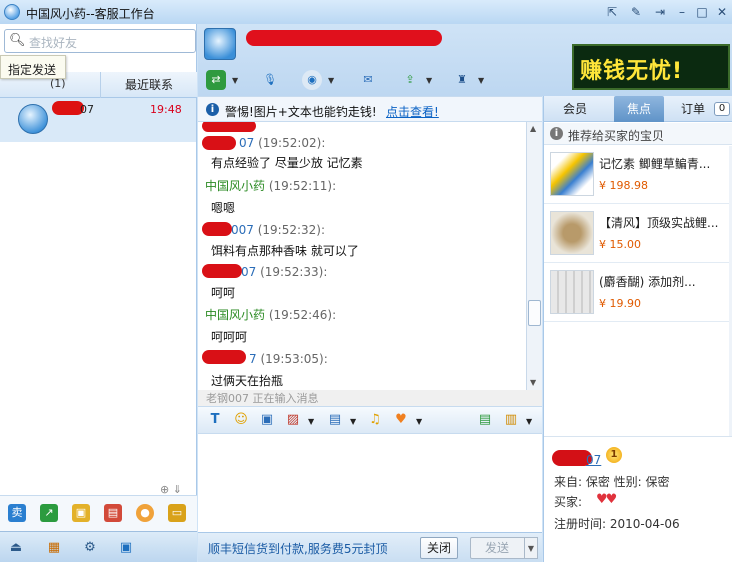 This screenshot has height=562, width=732. What do you see at coordinates (511, 420) in the screenshot?
I see `history-icon: ▥` at bounding box center [511, 420].